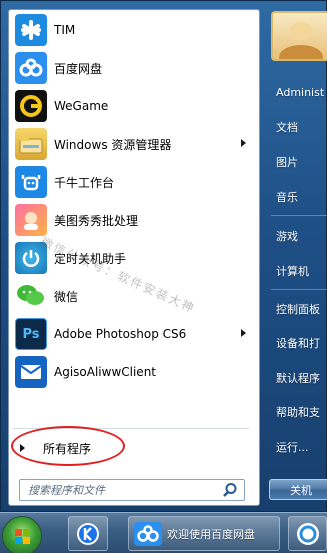  What do you see at coordinates (298, 271) in the screenshot?
I see `right-item-computer: 计算机` at bounding box center [298, 271].